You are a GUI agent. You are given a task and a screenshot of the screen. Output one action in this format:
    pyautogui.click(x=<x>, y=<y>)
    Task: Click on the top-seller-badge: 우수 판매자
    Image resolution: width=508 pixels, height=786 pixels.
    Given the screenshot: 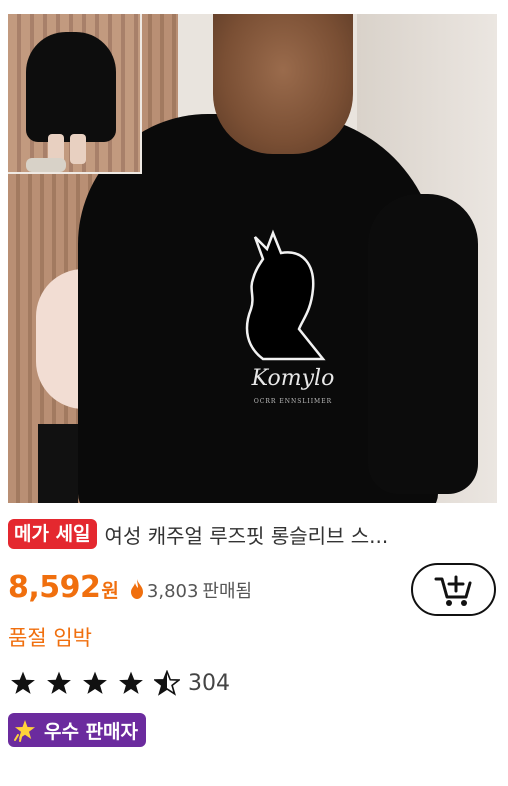 What is the action you would take?
    pyautogui.click(x=77, y=730)
    